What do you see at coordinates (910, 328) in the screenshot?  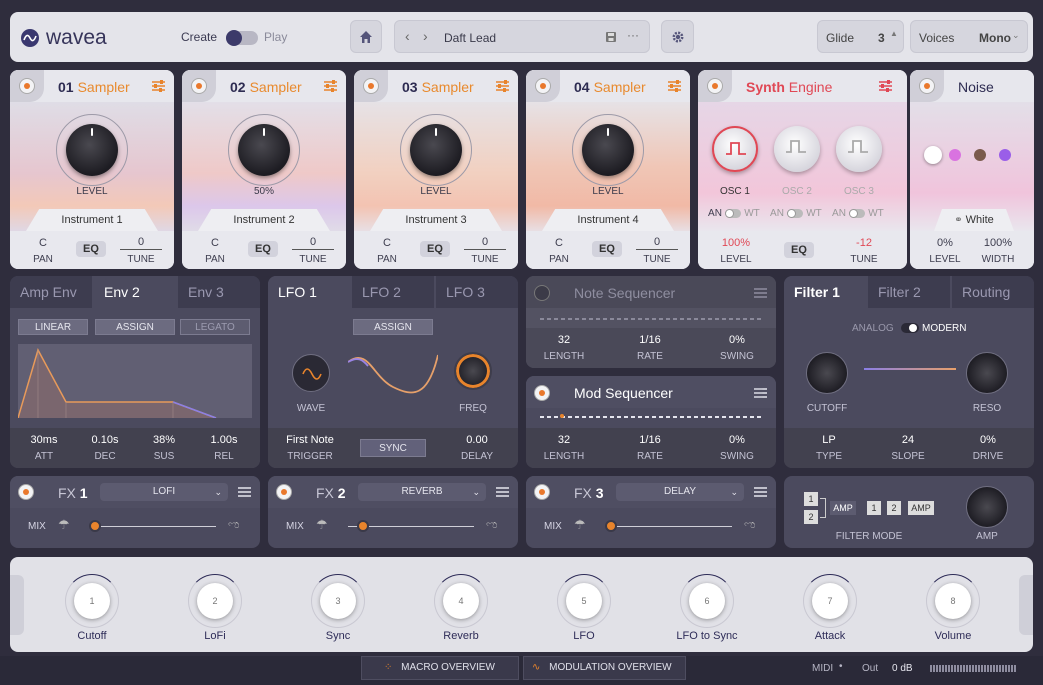 I see `analog-modern-toggle` at bounding box center [910, 328].